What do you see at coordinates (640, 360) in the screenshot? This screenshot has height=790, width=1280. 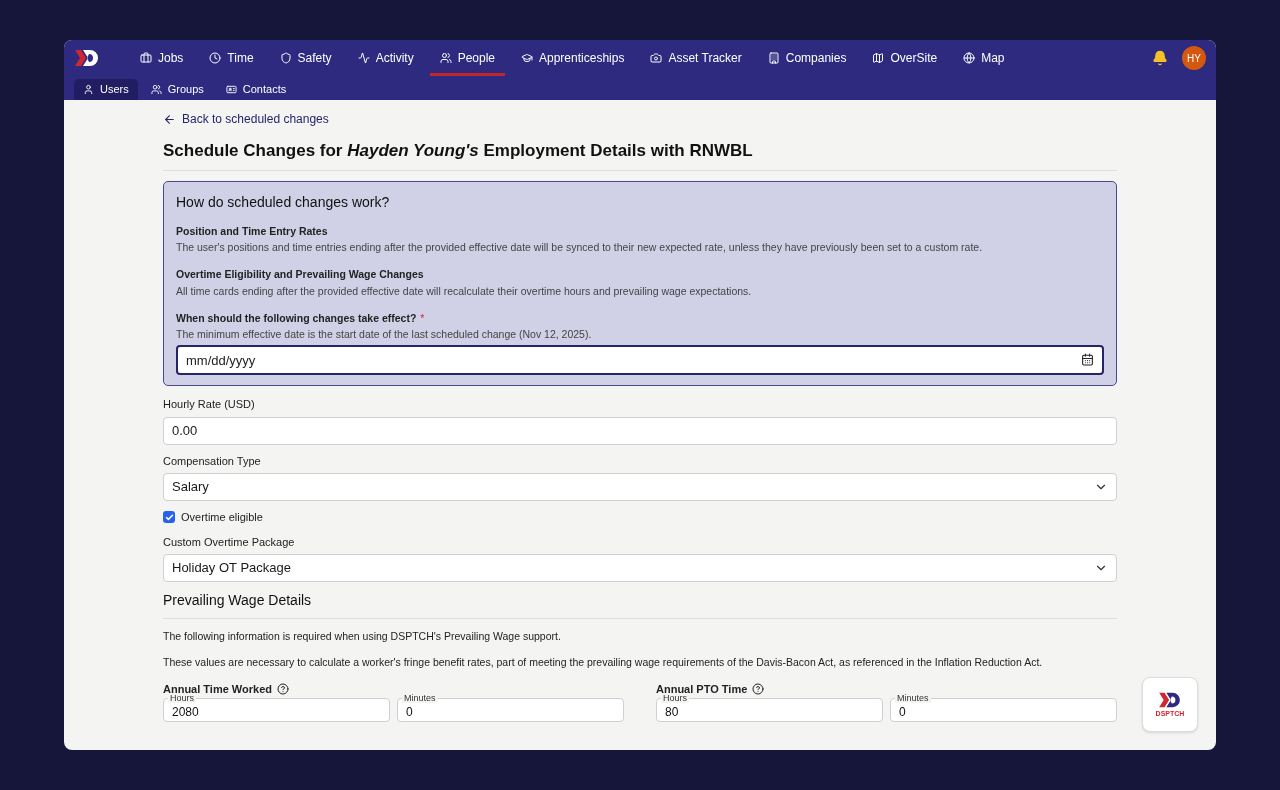 I see `date-field: mm/dd/yyyy` at bounding box center [640, 360].